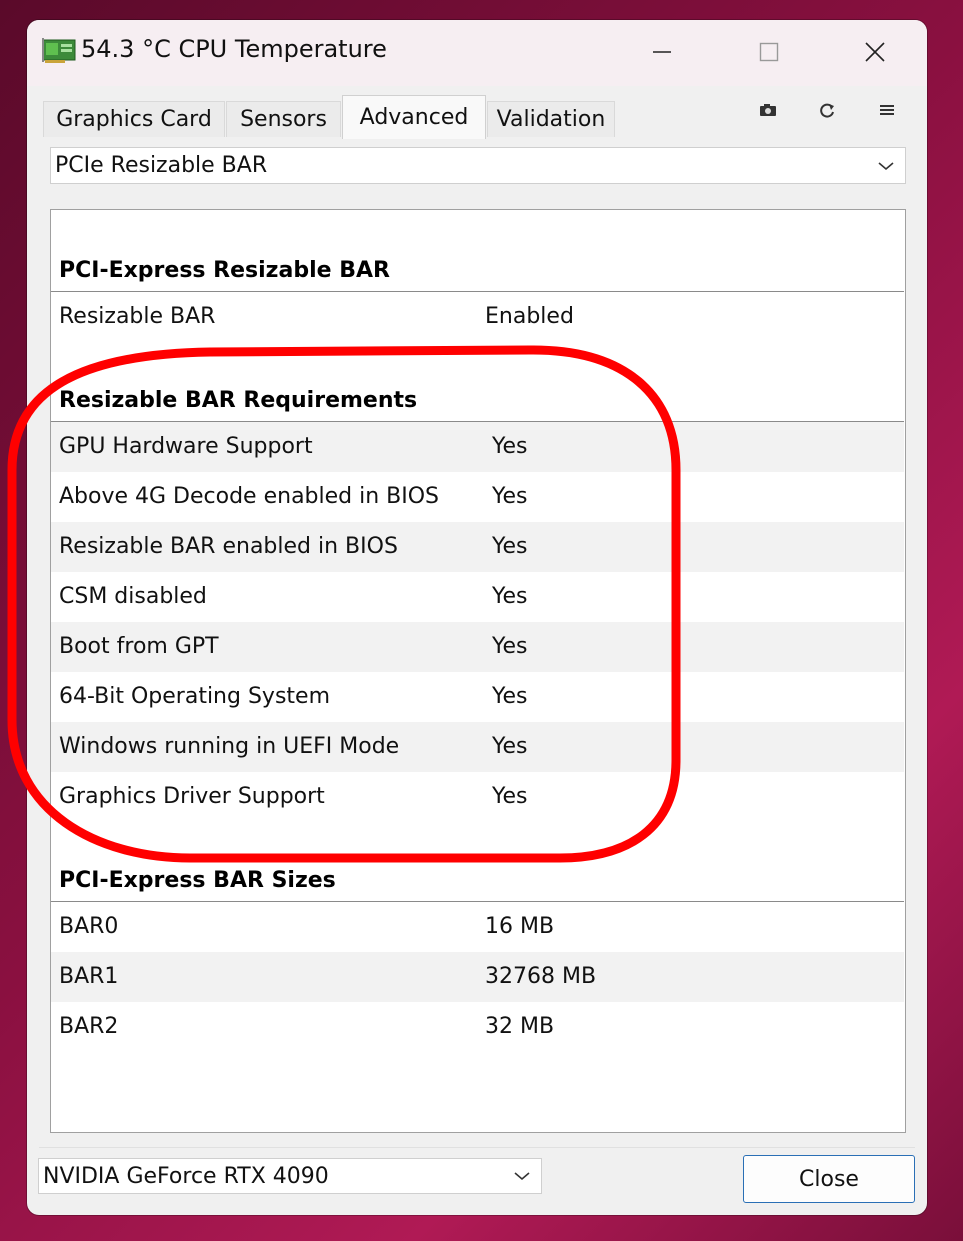 This screenshot has width=963, height=1241. Describe the element at coordinates (477, 697) in the screenshot. I see `table-row: 64-Bit Operating System Yes` at that location.